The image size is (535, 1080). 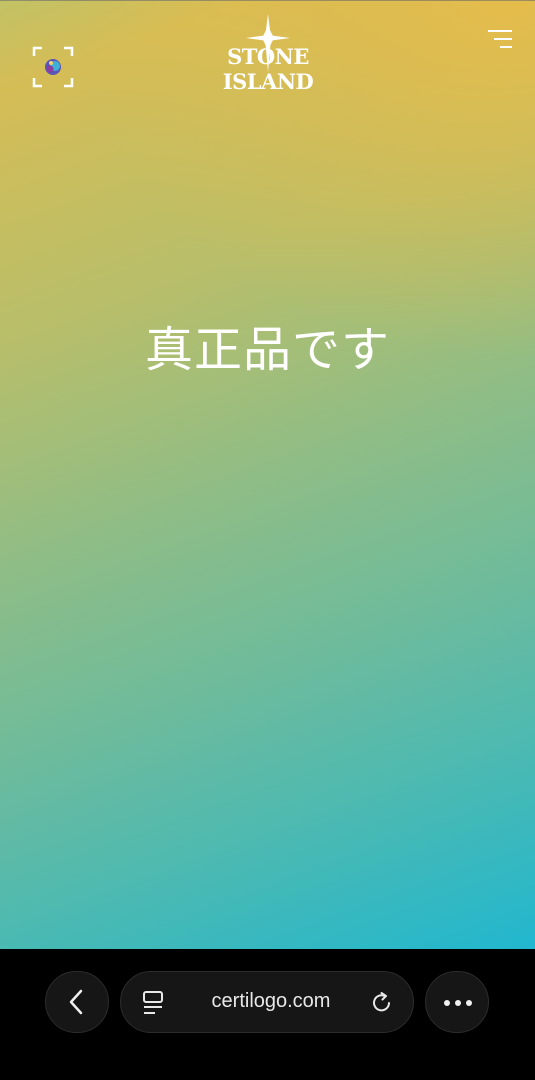 I want to click on brand-name: STONE ISLAND, so click(x=268, y=69).